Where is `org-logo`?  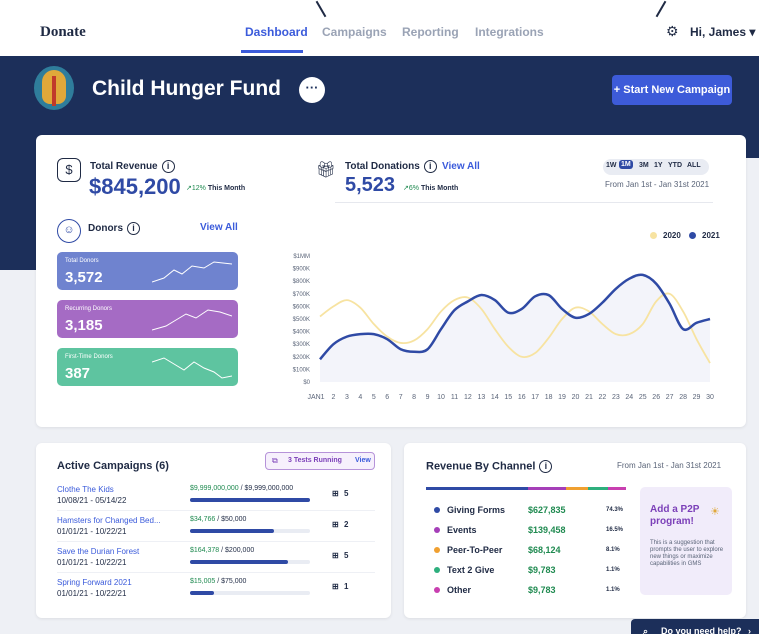
org-logo is located at coordinates (54, 88).